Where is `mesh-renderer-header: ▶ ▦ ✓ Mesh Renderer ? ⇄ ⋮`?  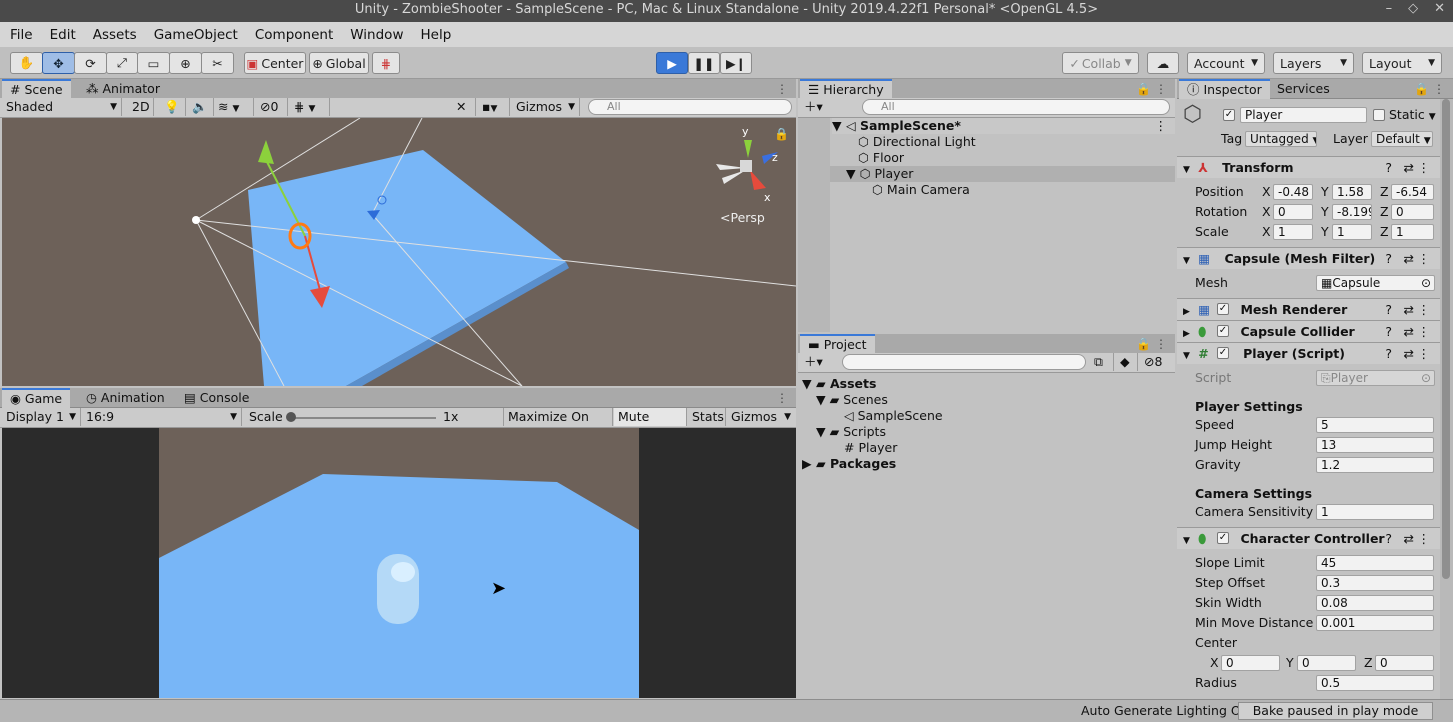 mesh-renderer-header: ▶ ▦ ✓ Mesh Renderer ? ⇄ ⋮ is located at coordinates (1308, 309).